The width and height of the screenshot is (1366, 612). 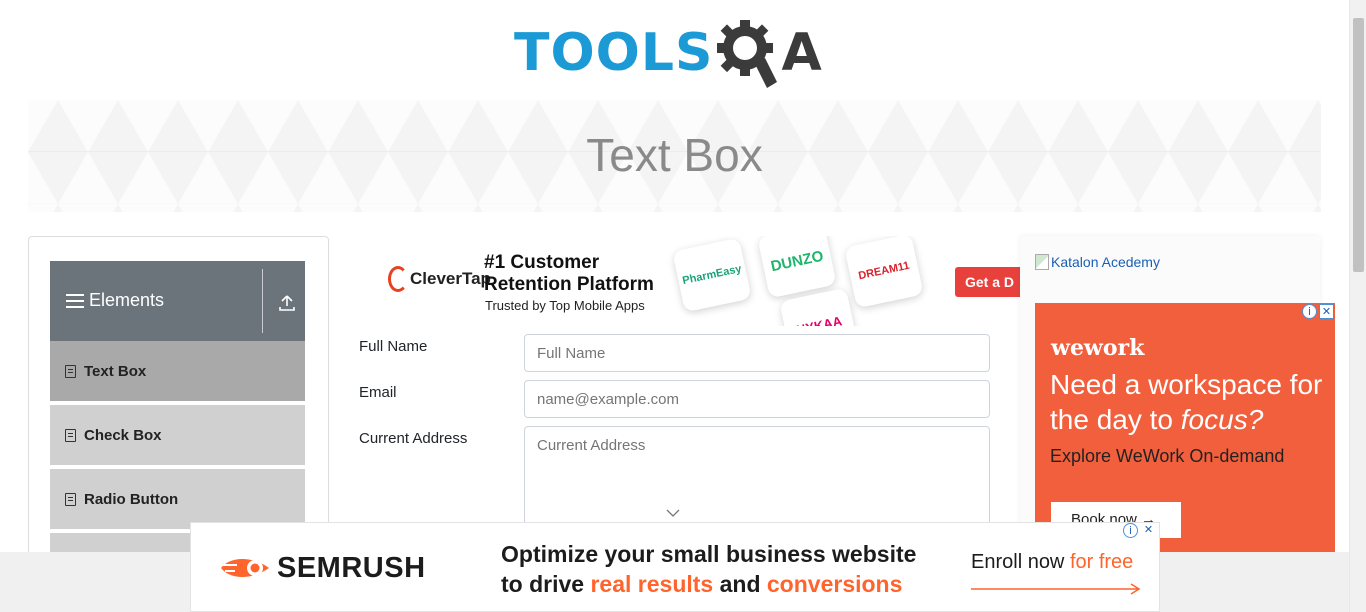 What do you see at coordinates (1358, 145) in the screenshot?
I see `scrollbar-thumb` at bounding box center [1358, 145].